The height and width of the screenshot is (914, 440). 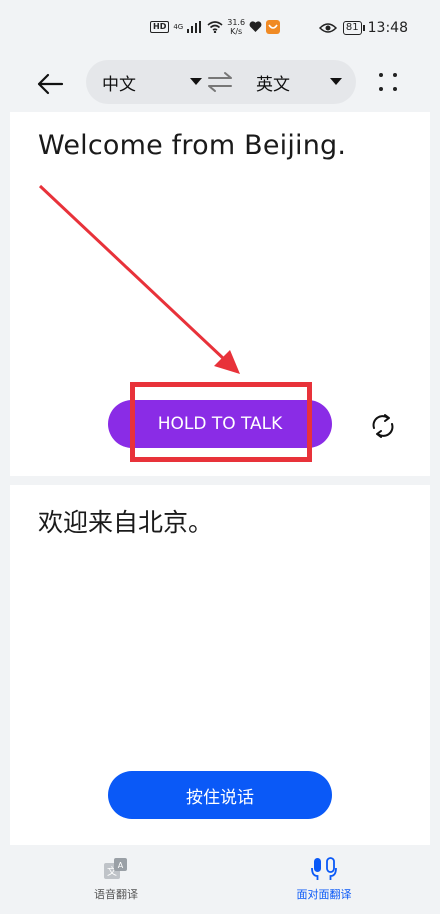 What do you see at coordinates (157, 82) in the screenshot?
I see `source-language-dropdown: 中文` at bounding box center [157, 82].